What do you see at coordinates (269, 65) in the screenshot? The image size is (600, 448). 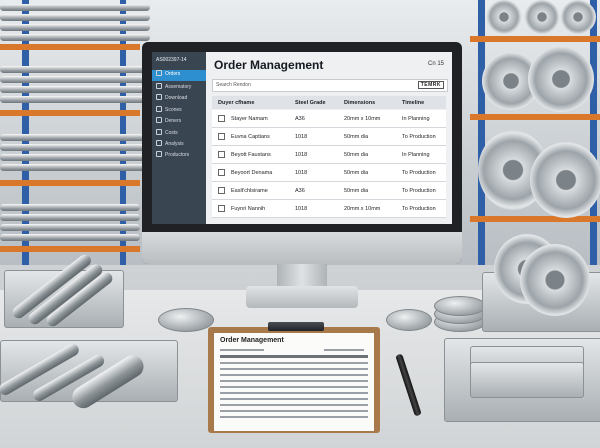 I see `page-title: Order Management` at bounding box center [269, 65].